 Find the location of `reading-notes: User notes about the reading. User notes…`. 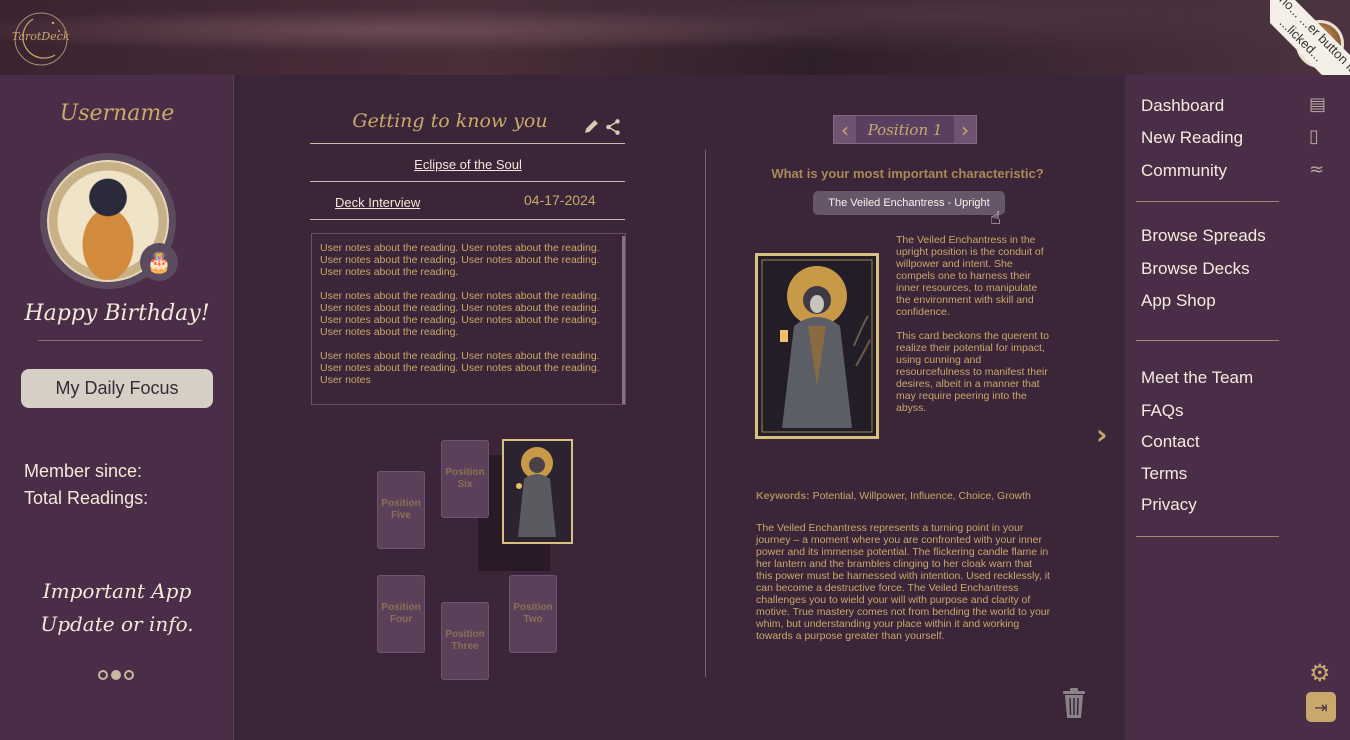

reading-notes: User notes about the reading. User notes… is located at coordinates (468, 319).